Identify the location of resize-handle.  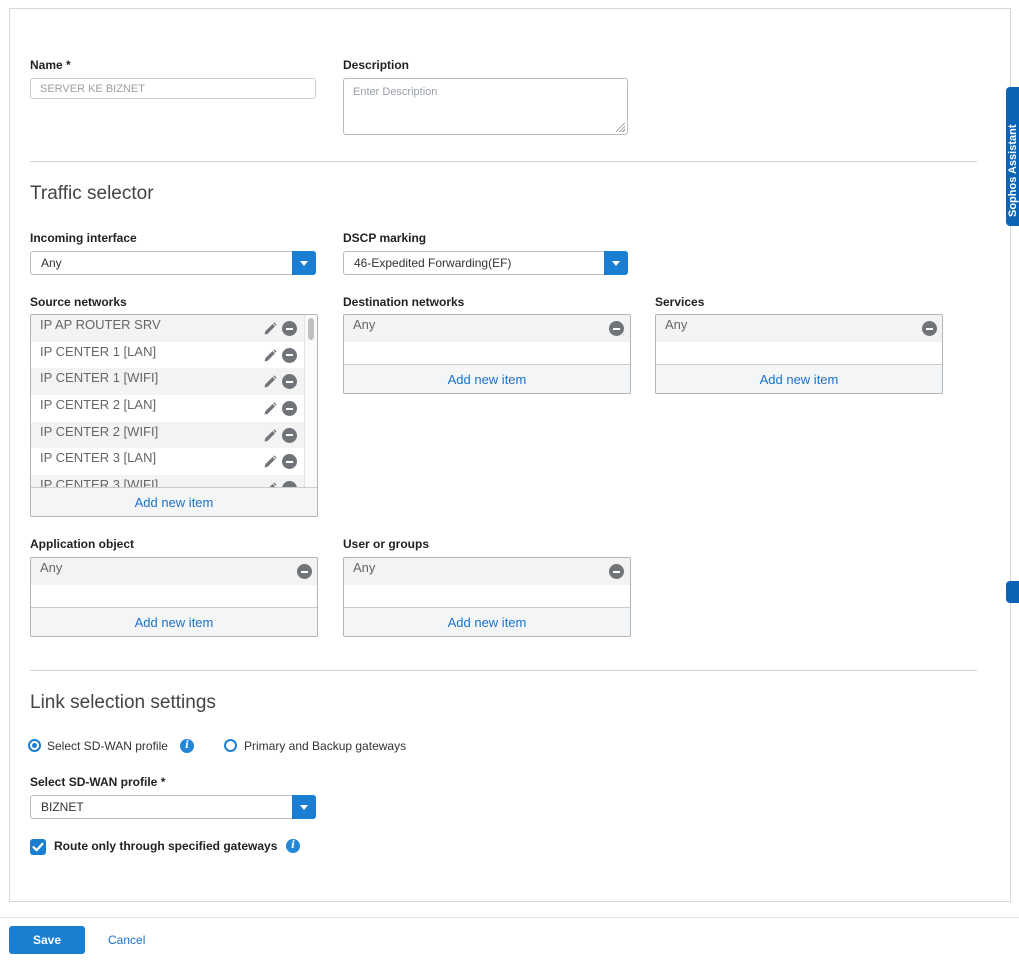
(620, 127).